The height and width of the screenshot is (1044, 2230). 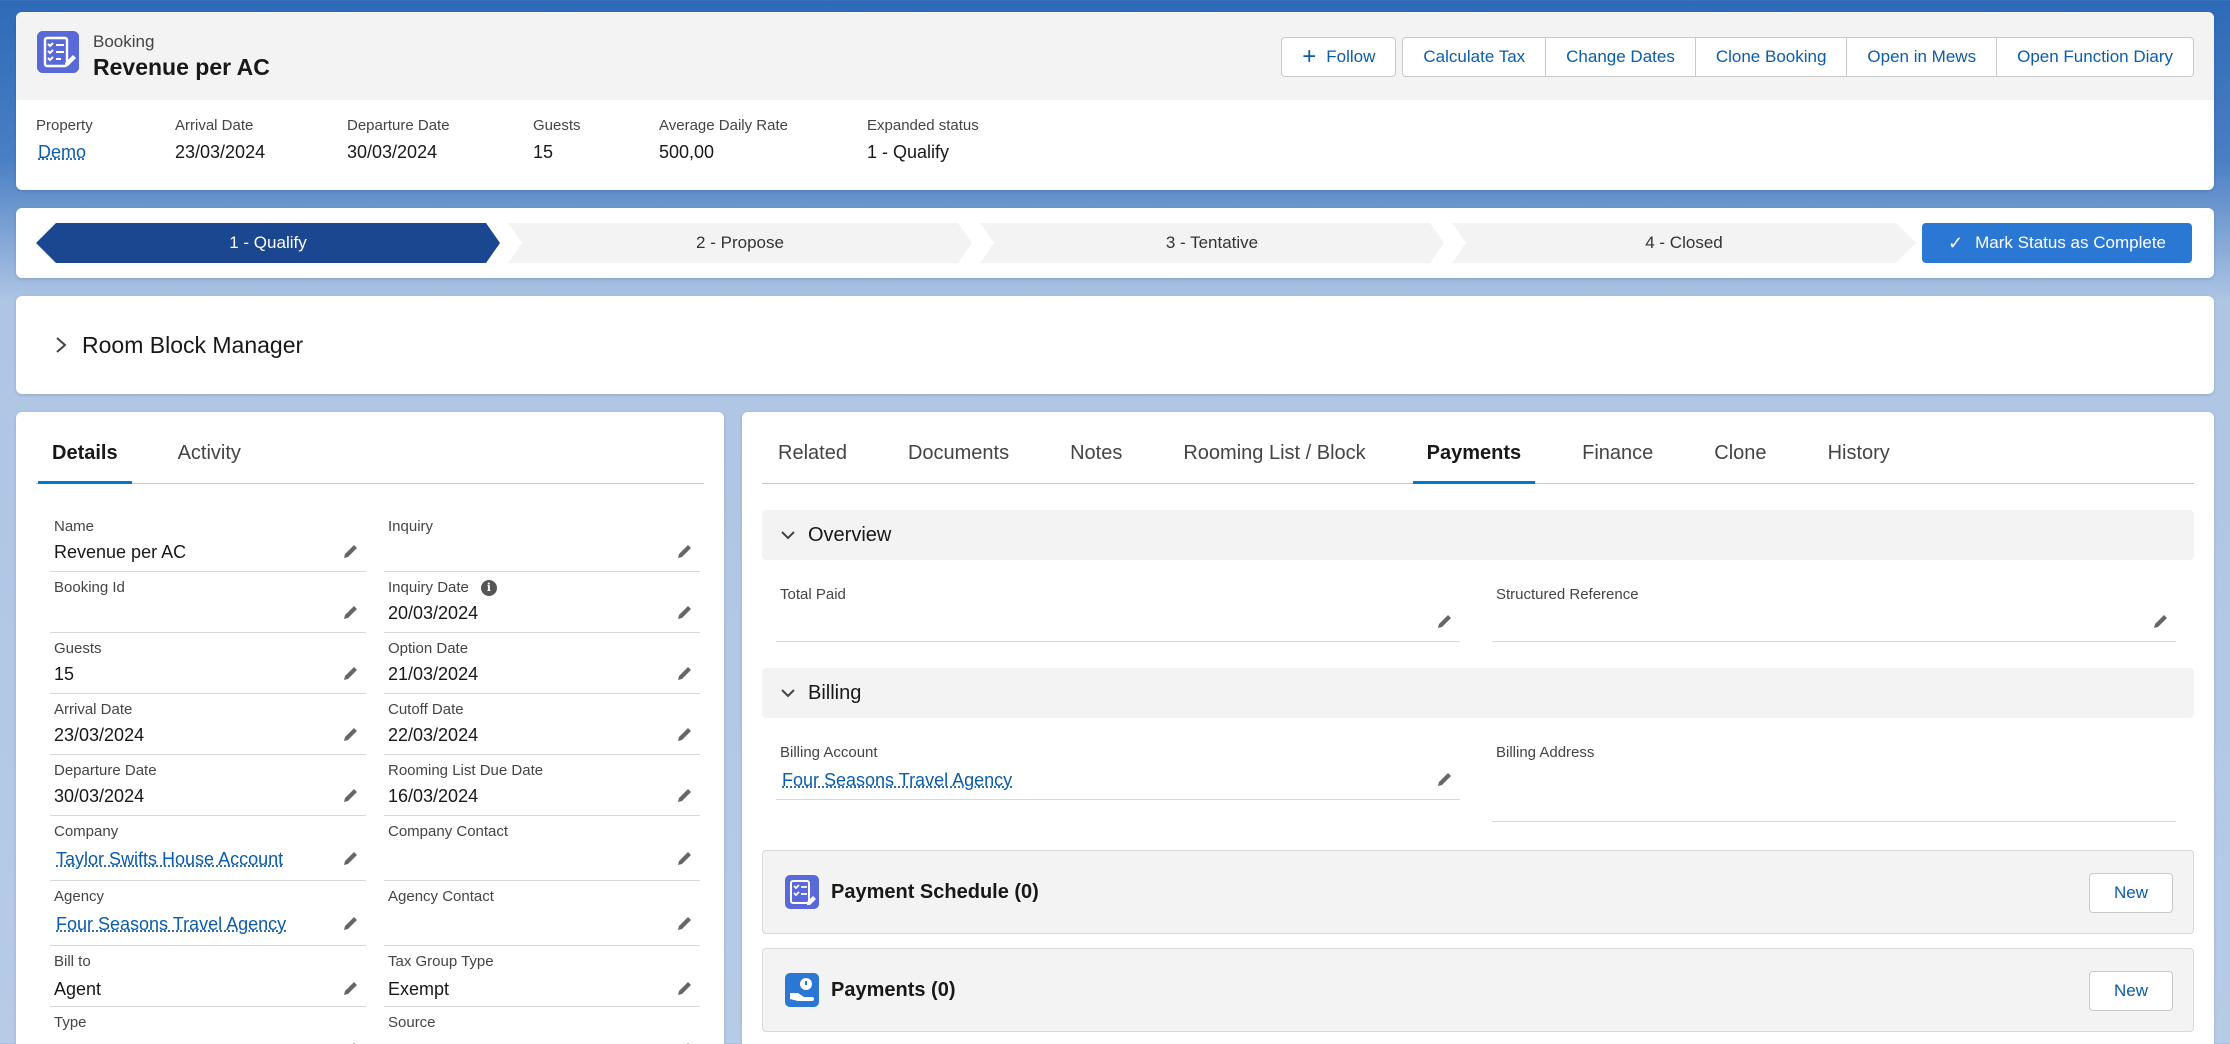 What do you see at coordinates (723, 125) in the screenshot?
I see `highlight-label: Average Daily Rate` at bounding box center [723, 125].